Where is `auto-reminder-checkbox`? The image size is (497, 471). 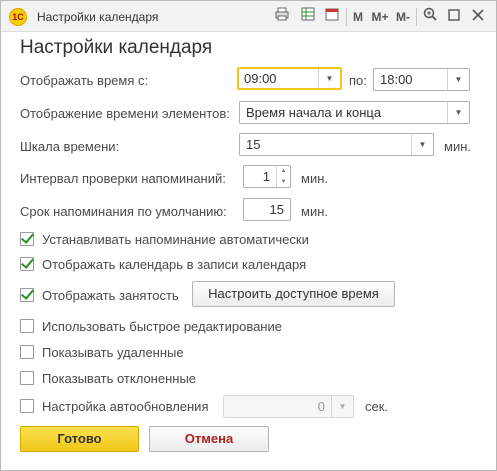 auto-reminder-checkbox is located at coordinates (27, 239).